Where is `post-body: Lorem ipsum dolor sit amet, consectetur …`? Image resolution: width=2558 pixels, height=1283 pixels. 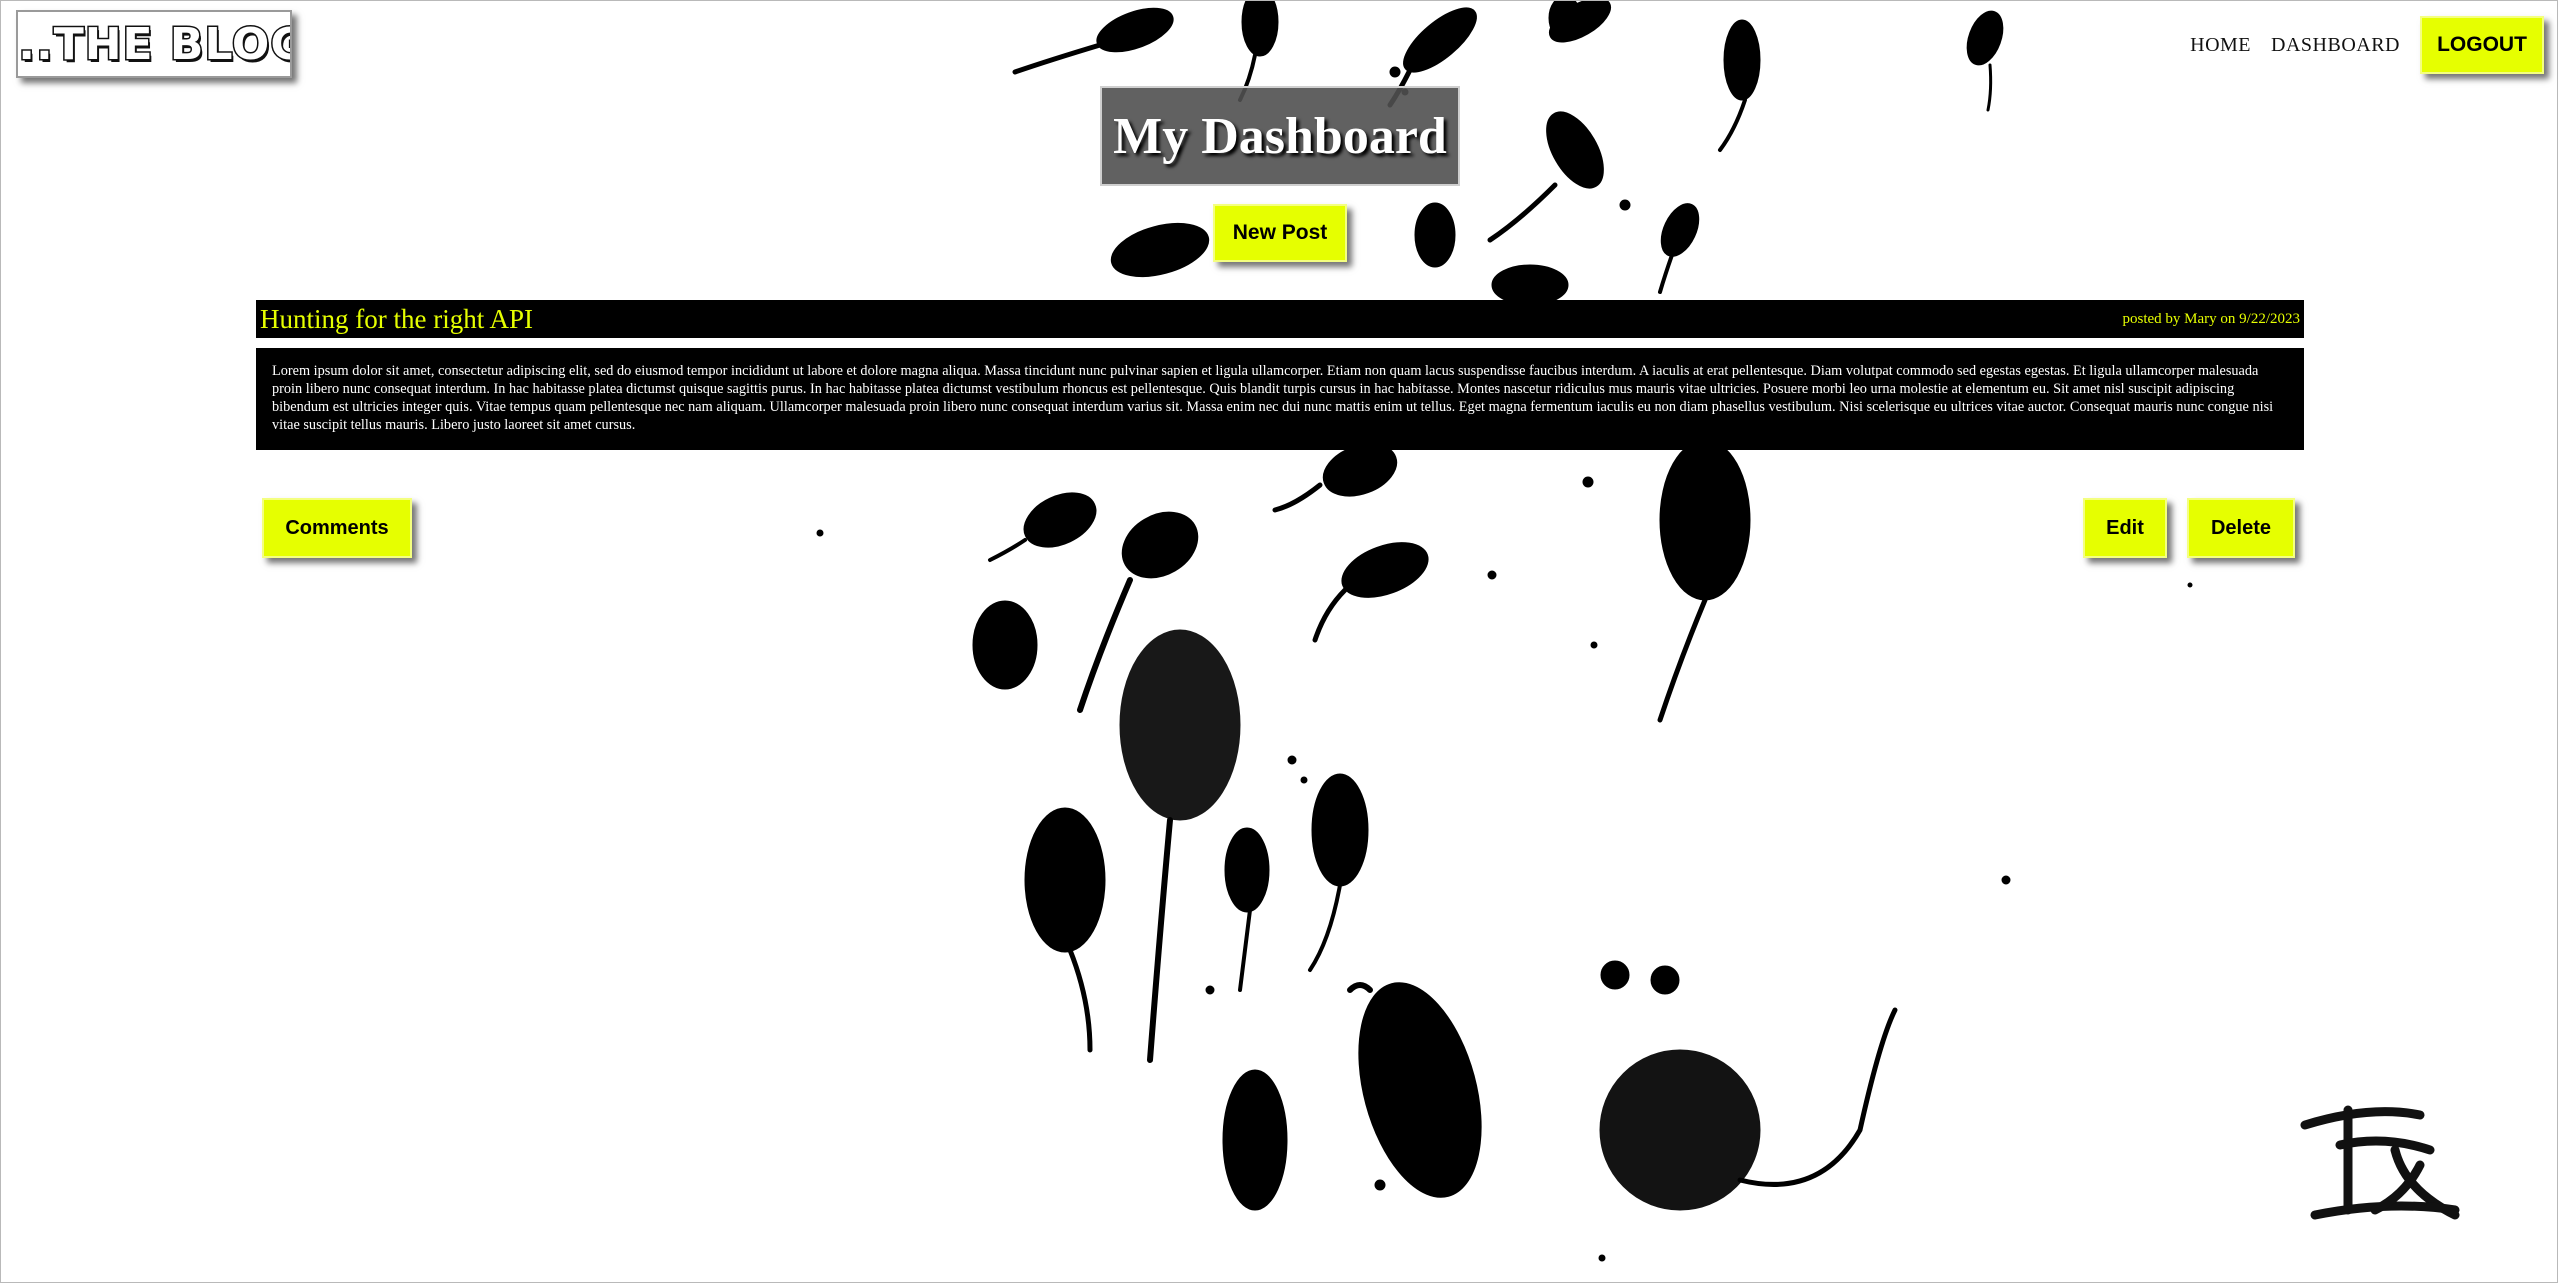 post-body: Lorem ipsum dolor sit amet, consectetur … is located at coordinates (1280, 399).